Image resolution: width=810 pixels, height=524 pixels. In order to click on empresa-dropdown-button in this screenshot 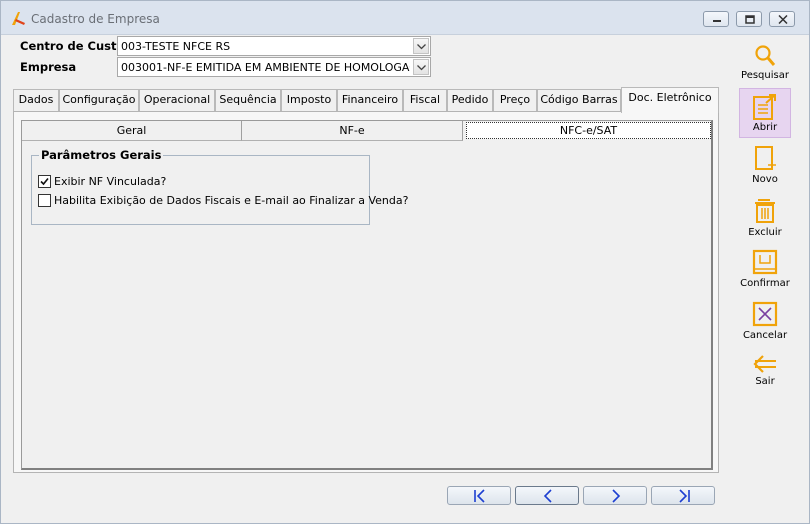, I will do `click(421, 67)`.